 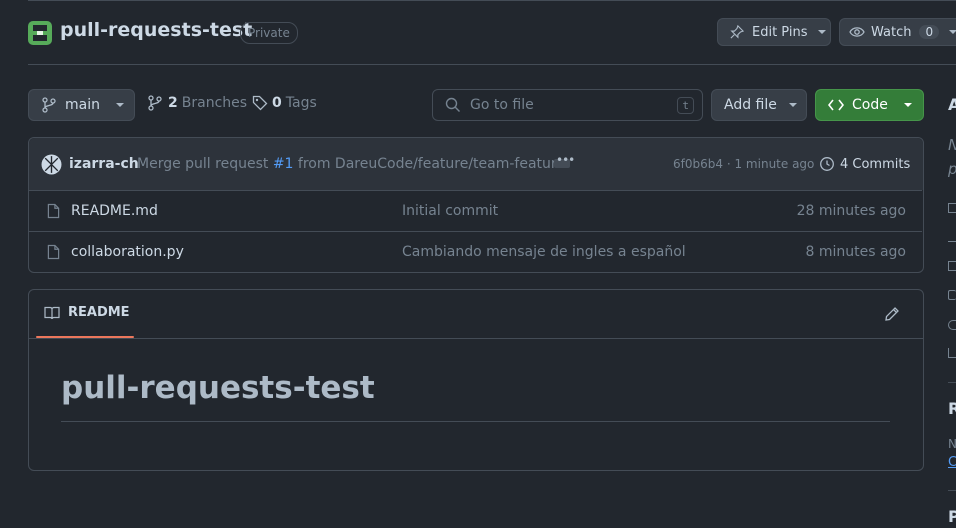 I want to click on code-icon, so click(x=836, y=105).